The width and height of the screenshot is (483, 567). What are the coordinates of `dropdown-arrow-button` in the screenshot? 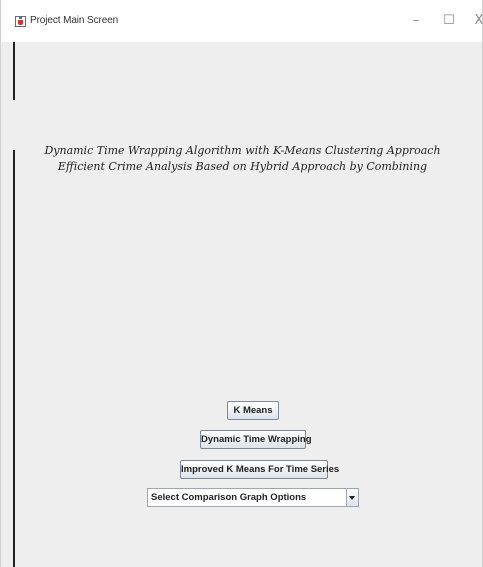 It's located at (352, 497).